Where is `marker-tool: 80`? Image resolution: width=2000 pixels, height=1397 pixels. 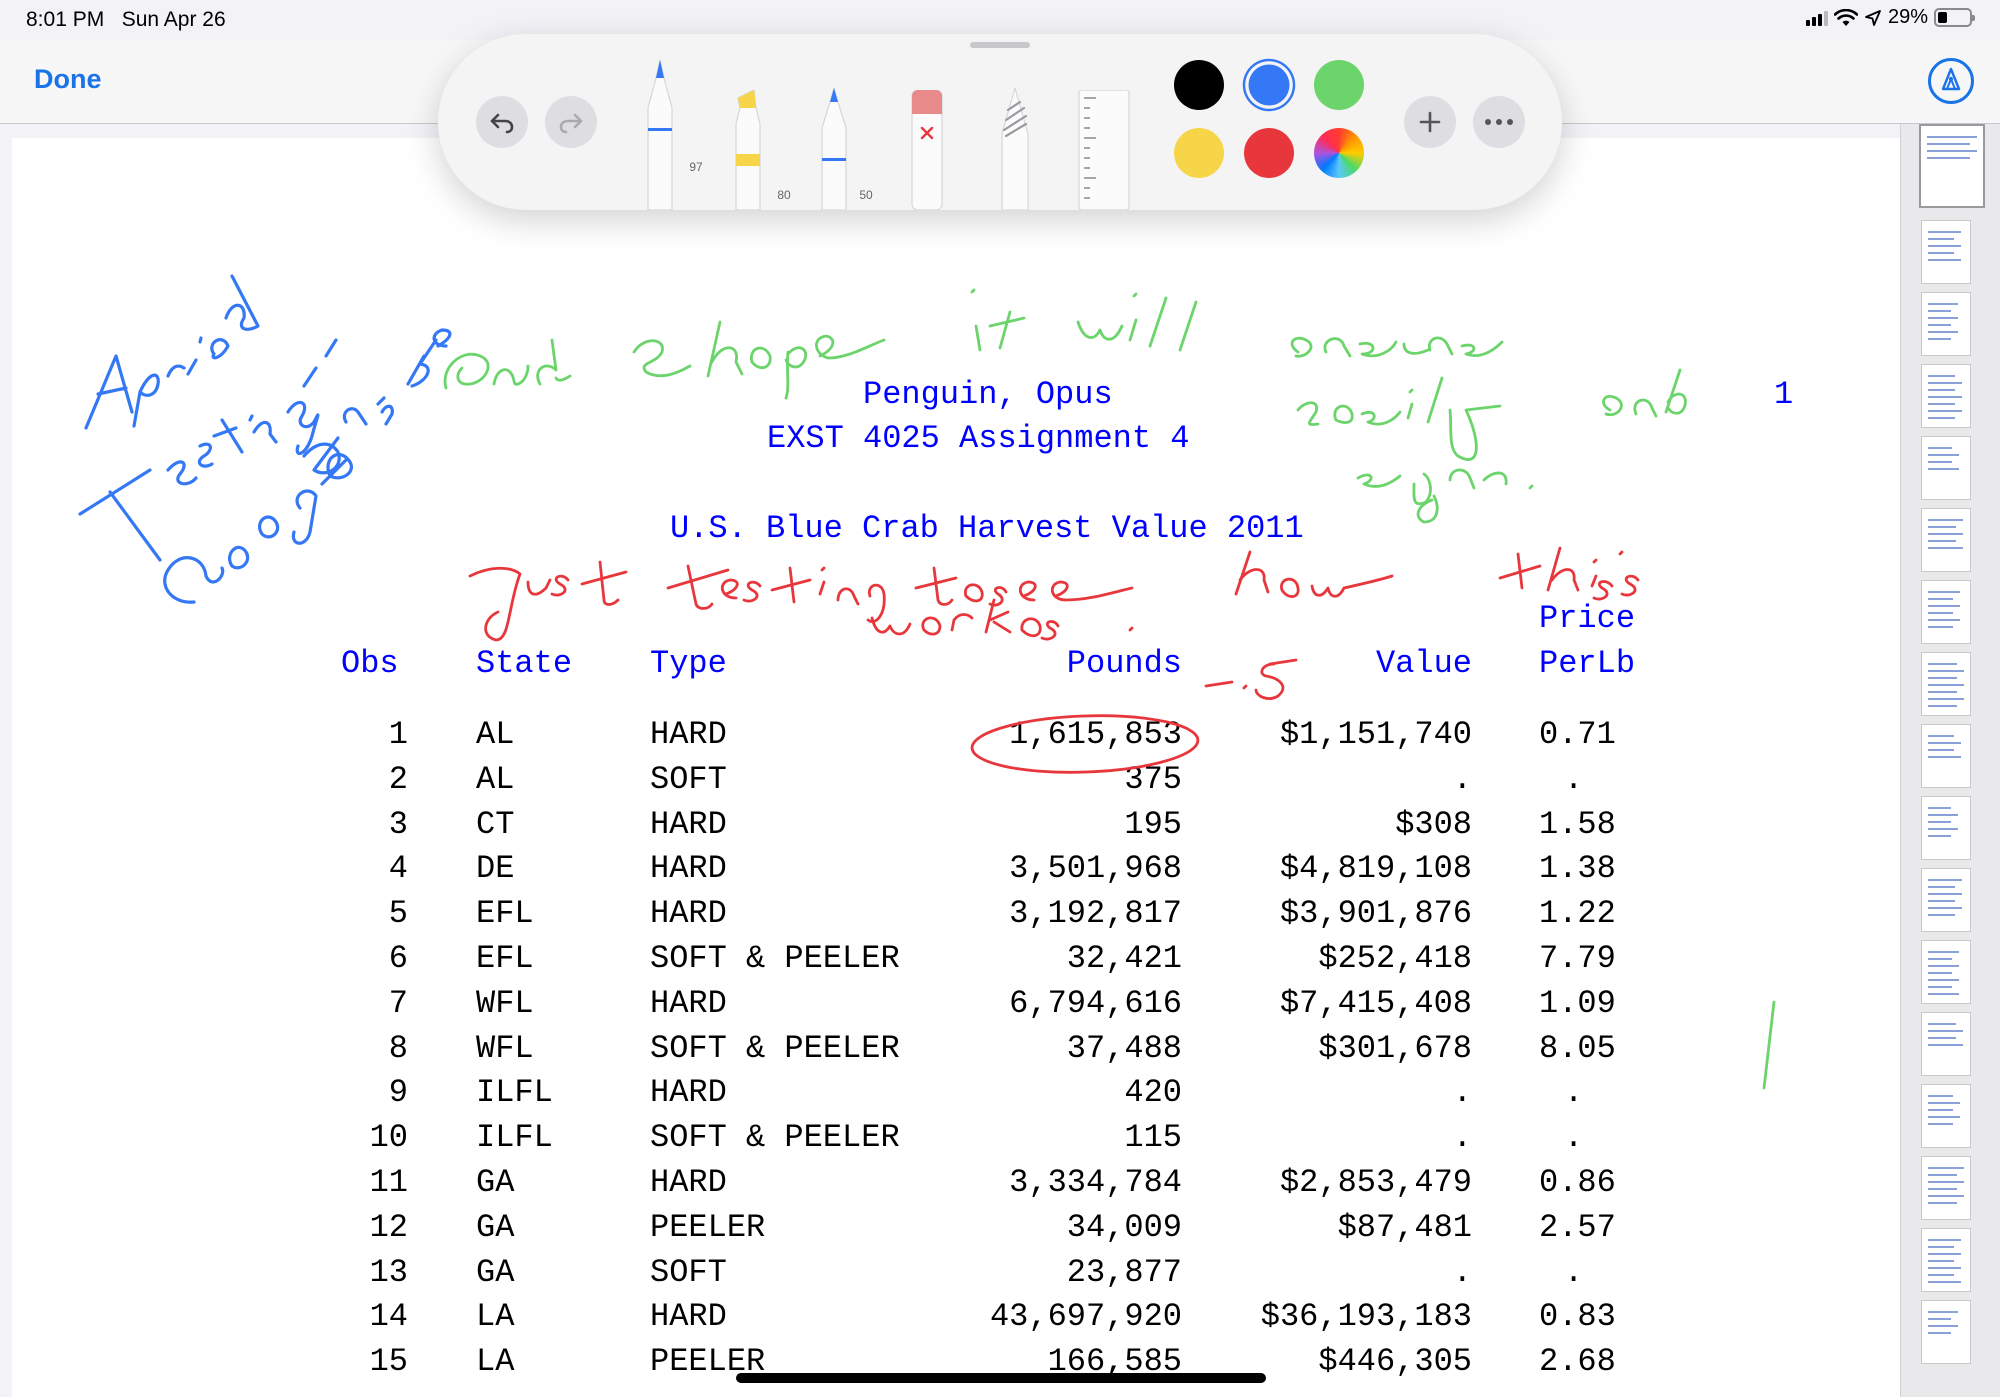
marker-tool: 80 is located at coordinates (760, 150).